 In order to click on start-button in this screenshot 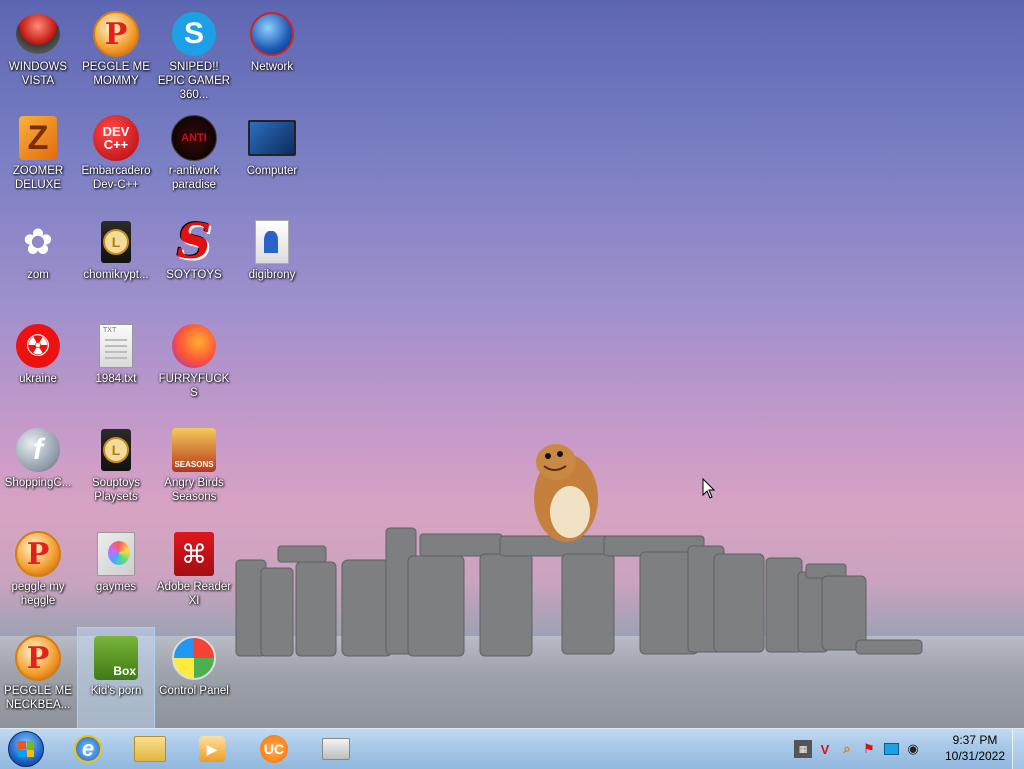, I will do `click(26, 749)`.